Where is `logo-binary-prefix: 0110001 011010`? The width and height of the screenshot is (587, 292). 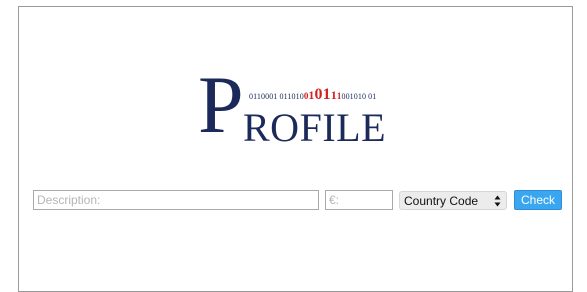 logo-binary-prefix: 0110001 011010 is located at coordinates (276, 96).